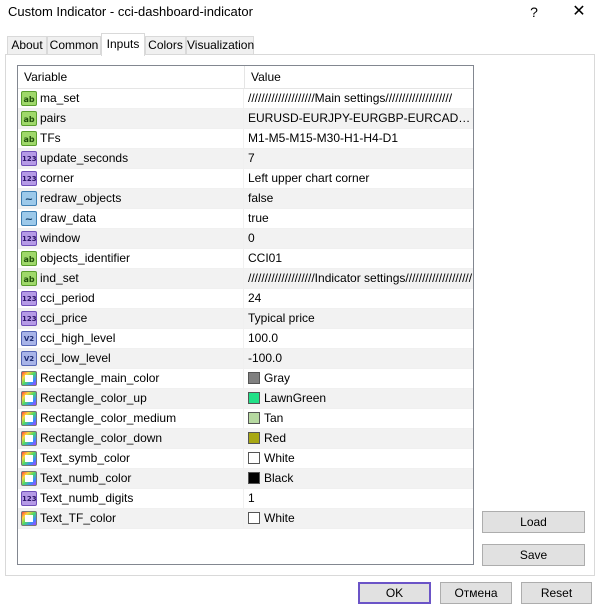 This screenshot has height=609, width=599. Describe the element at coordinates (359, 299) in the screenshot. I see `value-cell: 24` at that location.